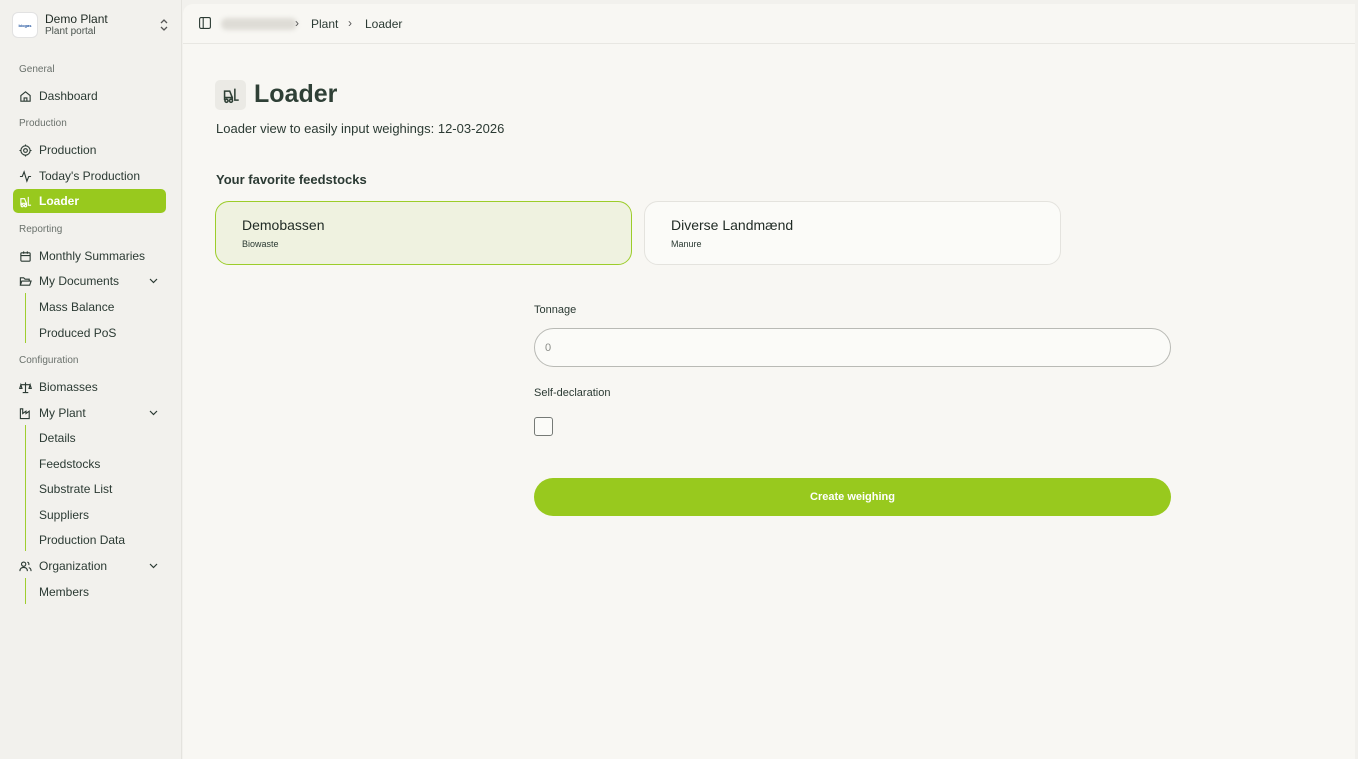 The image size is (1358, 759). I want to click on sidebar-item-monthly-summaries: Monthly Summaries, so click(89, 256).